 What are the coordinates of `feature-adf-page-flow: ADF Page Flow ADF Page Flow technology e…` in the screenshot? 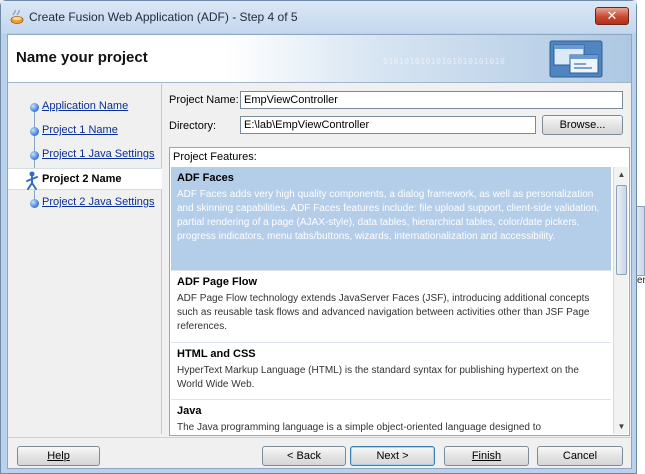 It's located at (391, 307).